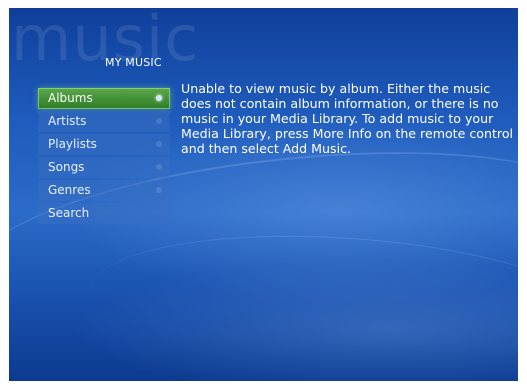 This screenshot has height=386, width=527. Describe the element at coordinates (70, 98) in the screenshot. I see `menu-item-label: Albums` at that location.